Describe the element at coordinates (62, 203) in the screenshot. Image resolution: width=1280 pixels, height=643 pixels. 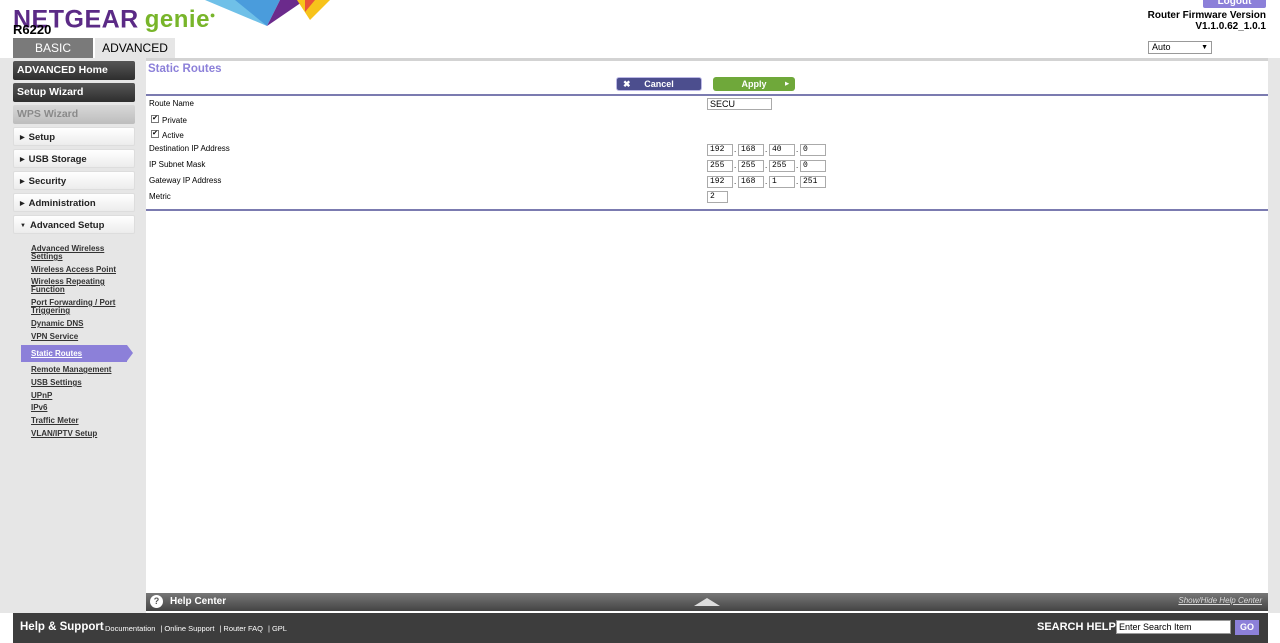
I see `sidebar-item-label: Administration` at that location.